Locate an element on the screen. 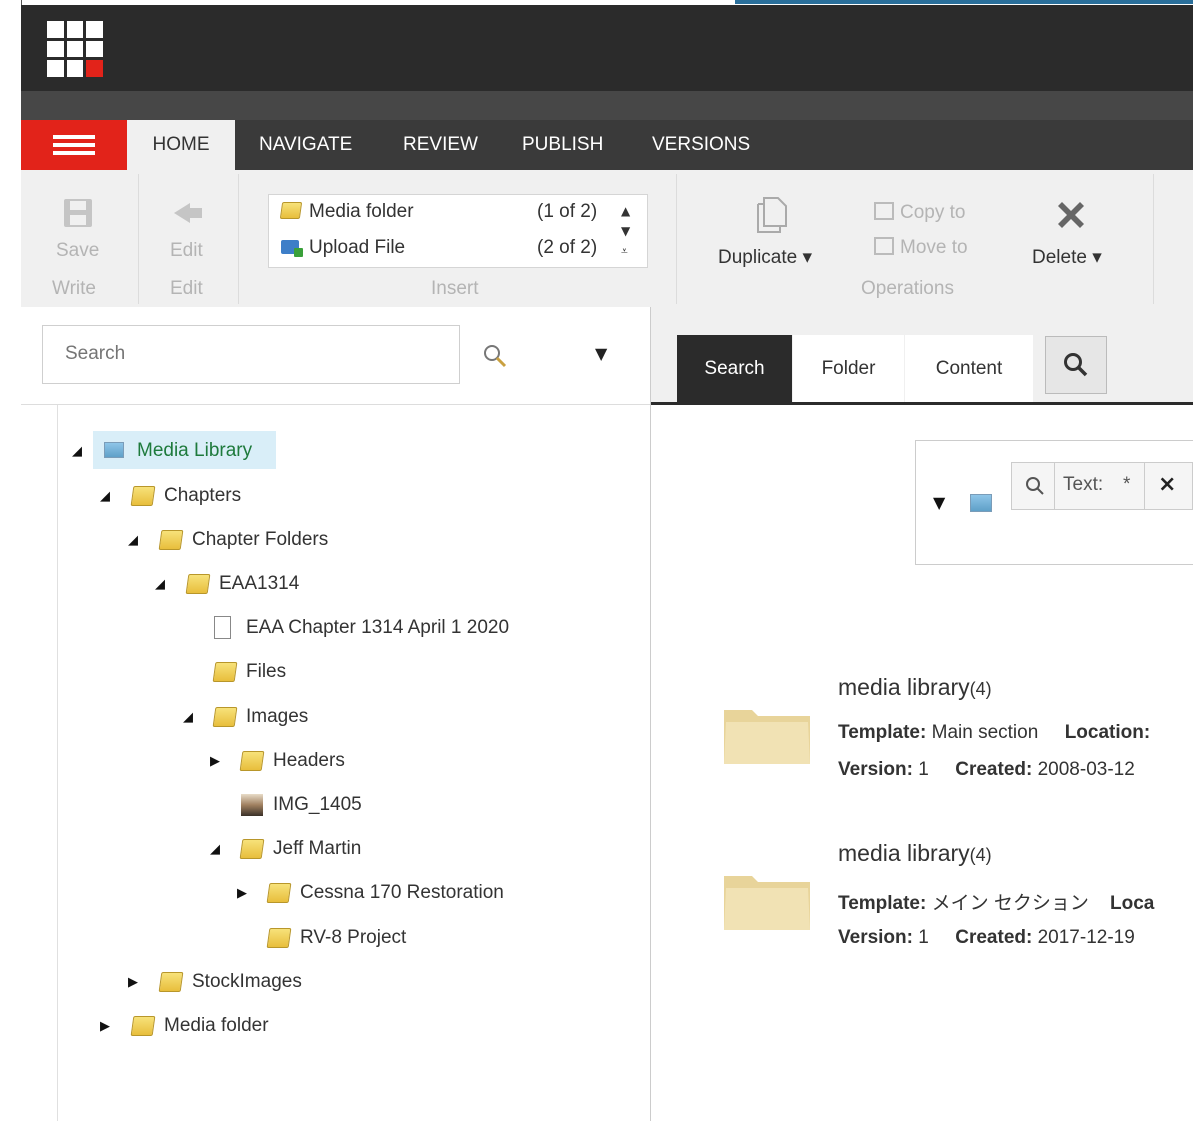 The width and height of the screenshot is (1193, 1121). search-filter-chip: Text: * × is located at coordinates (1102, 486).